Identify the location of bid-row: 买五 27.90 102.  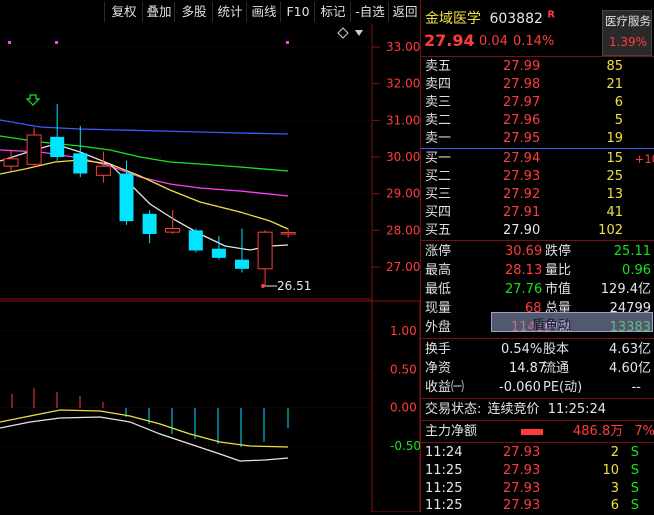
(538, 231).